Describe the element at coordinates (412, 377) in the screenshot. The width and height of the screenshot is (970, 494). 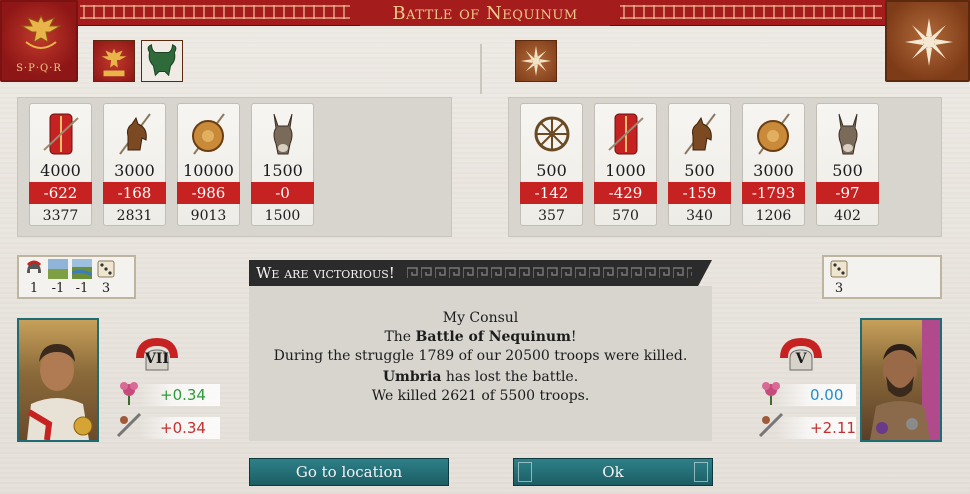
I see `loser-name: Umbria` at that location.